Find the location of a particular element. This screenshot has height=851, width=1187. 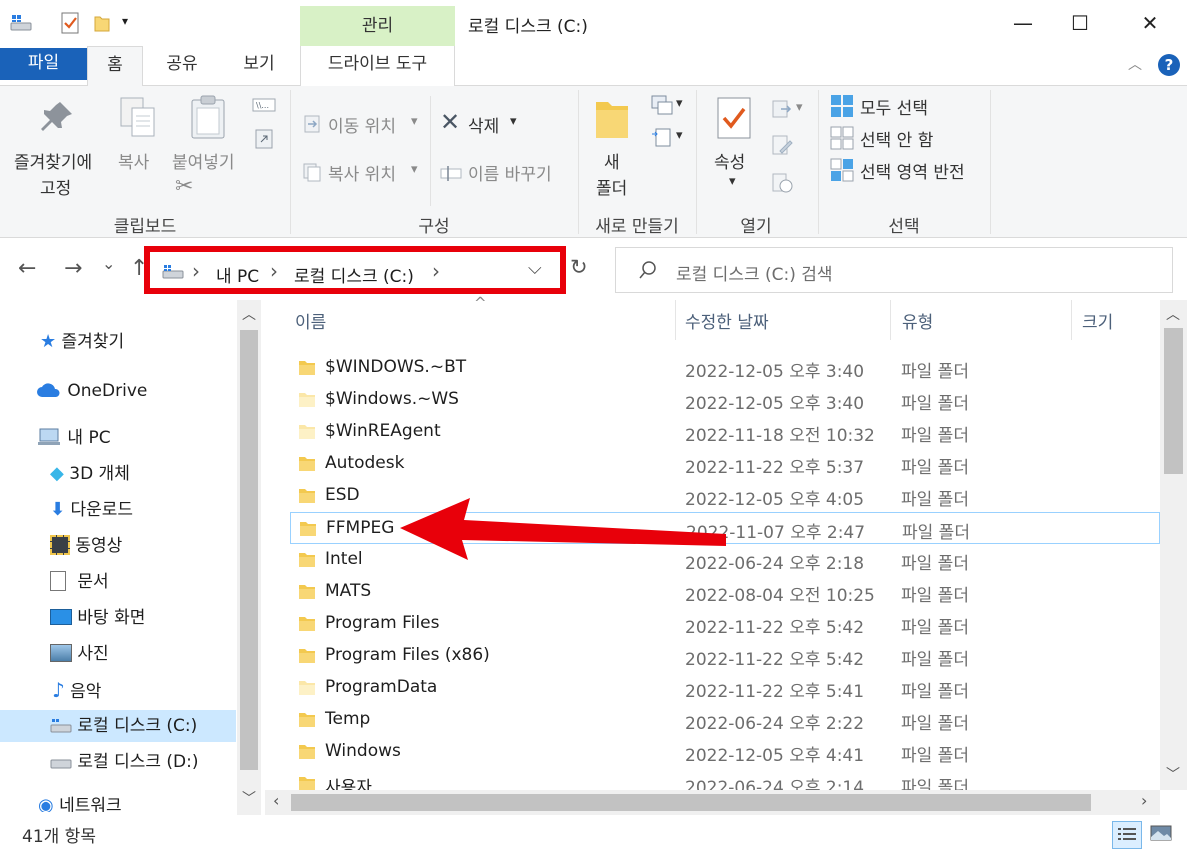

refresh-button: ↻ is located at coordinates (579, 267).